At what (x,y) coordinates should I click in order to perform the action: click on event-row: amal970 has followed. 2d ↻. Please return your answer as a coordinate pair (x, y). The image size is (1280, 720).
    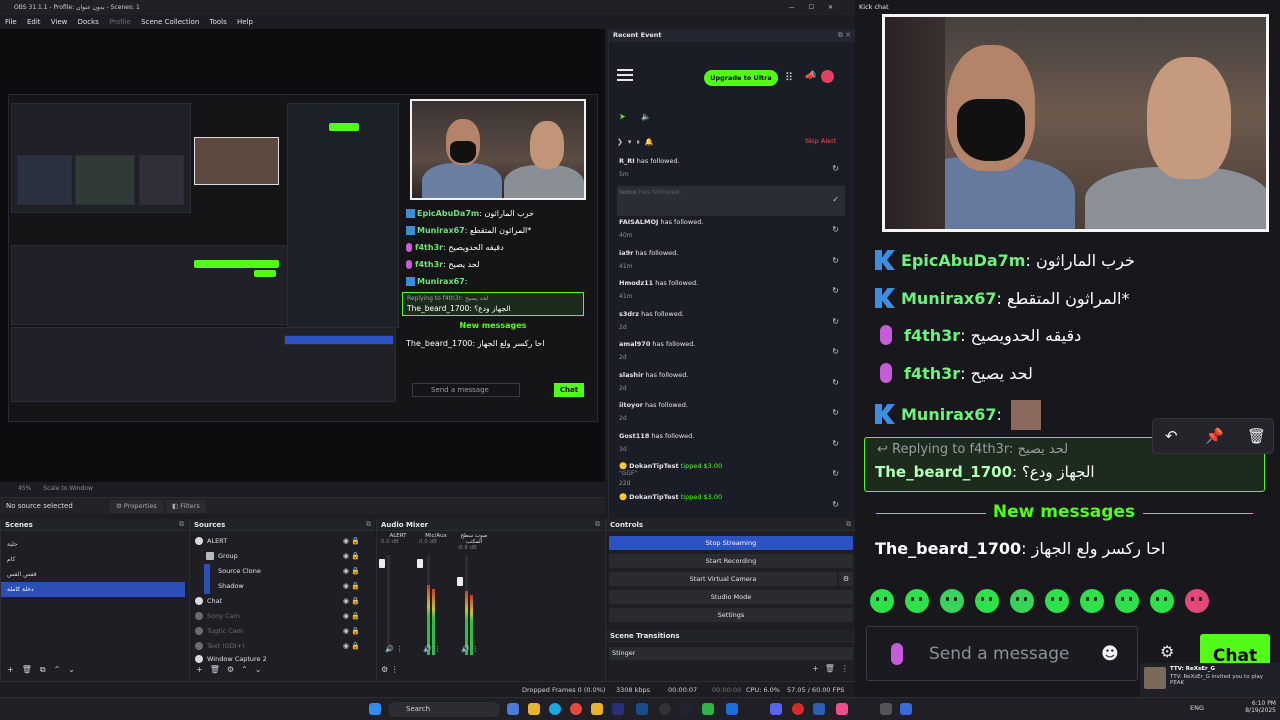
    Looking at the image, I should click on (731, 353).